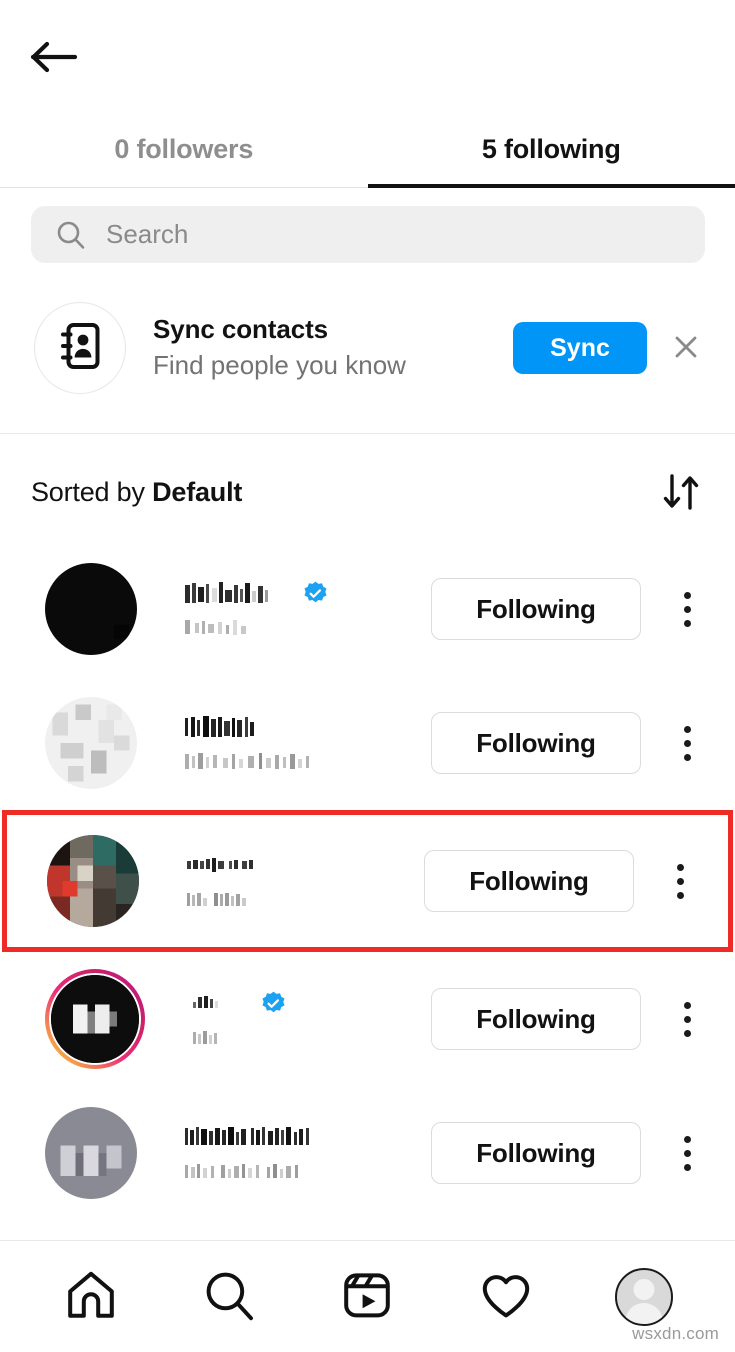  I want to click on table-row-highlighted: Following, so click(367, 881).